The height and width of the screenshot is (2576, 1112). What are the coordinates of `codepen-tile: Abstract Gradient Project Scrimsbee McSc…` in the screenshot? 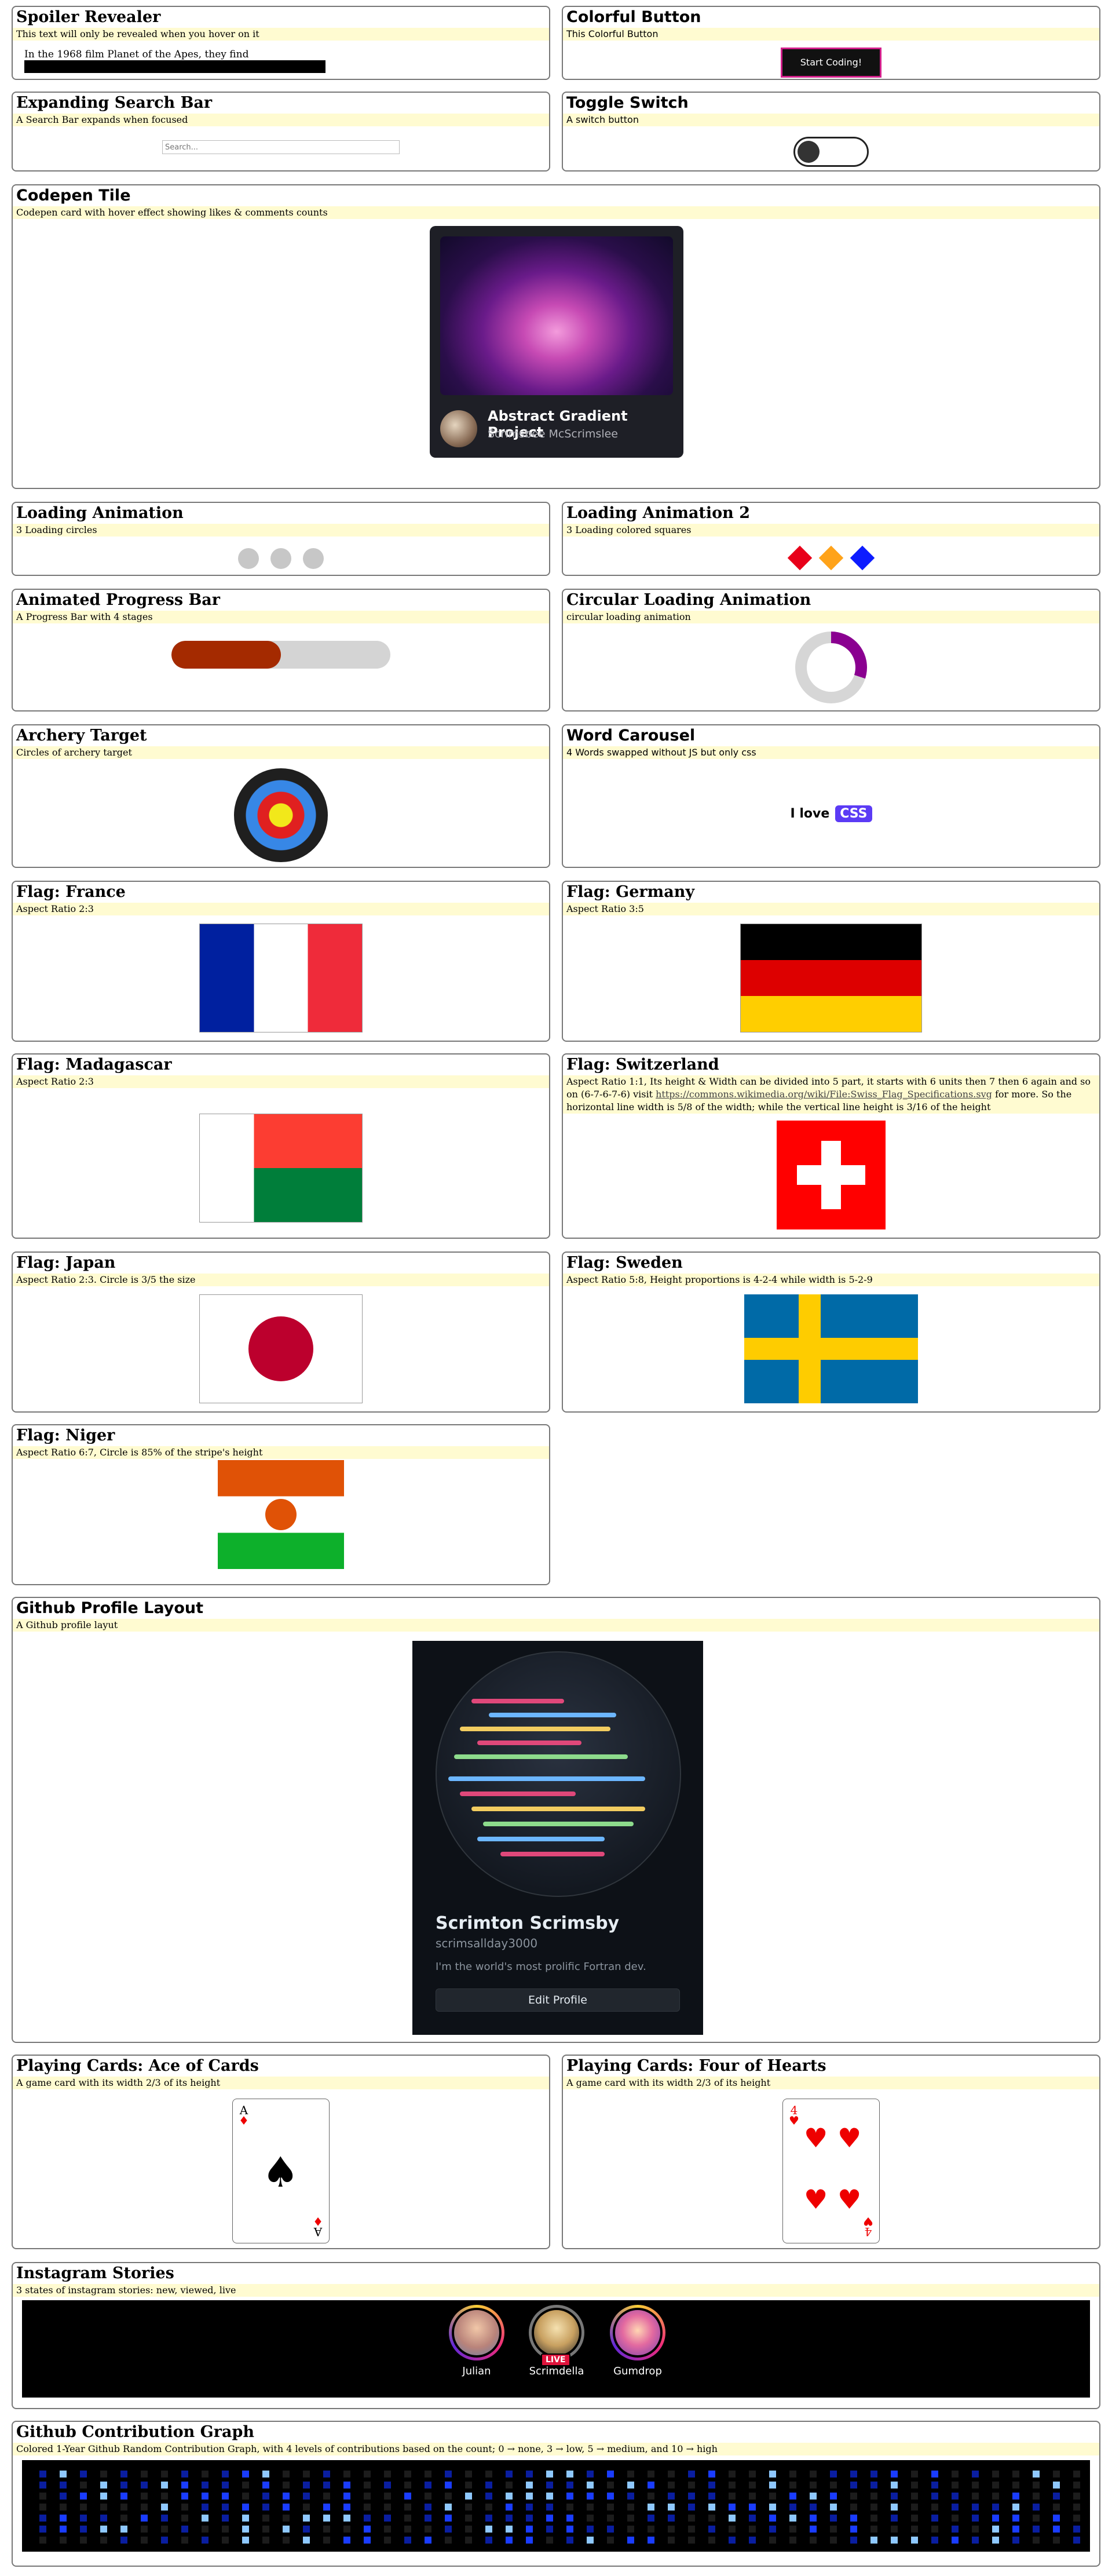 It's located at (556, 342).